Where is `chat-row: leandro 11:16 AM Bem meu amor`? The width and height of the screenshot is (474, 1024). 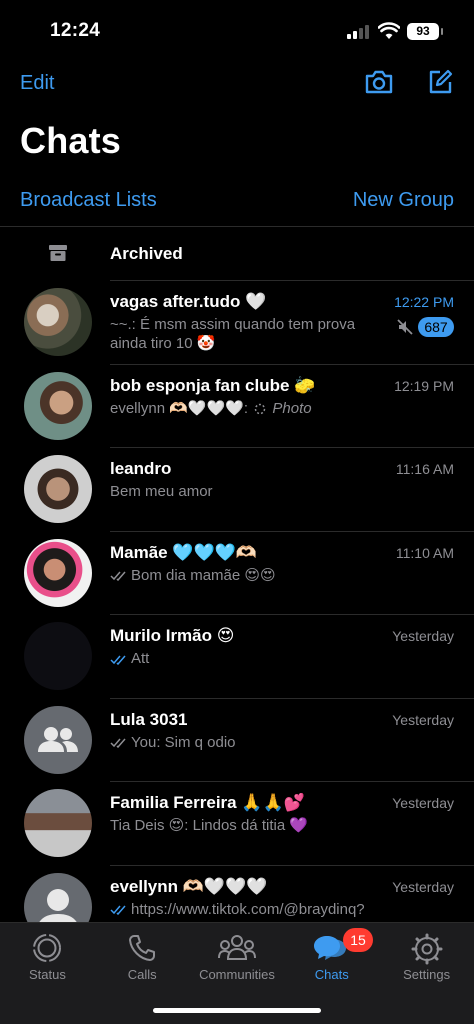 chat-row: leandro 11:16 AM Bem meu amor is located at coordinates (237, 489).